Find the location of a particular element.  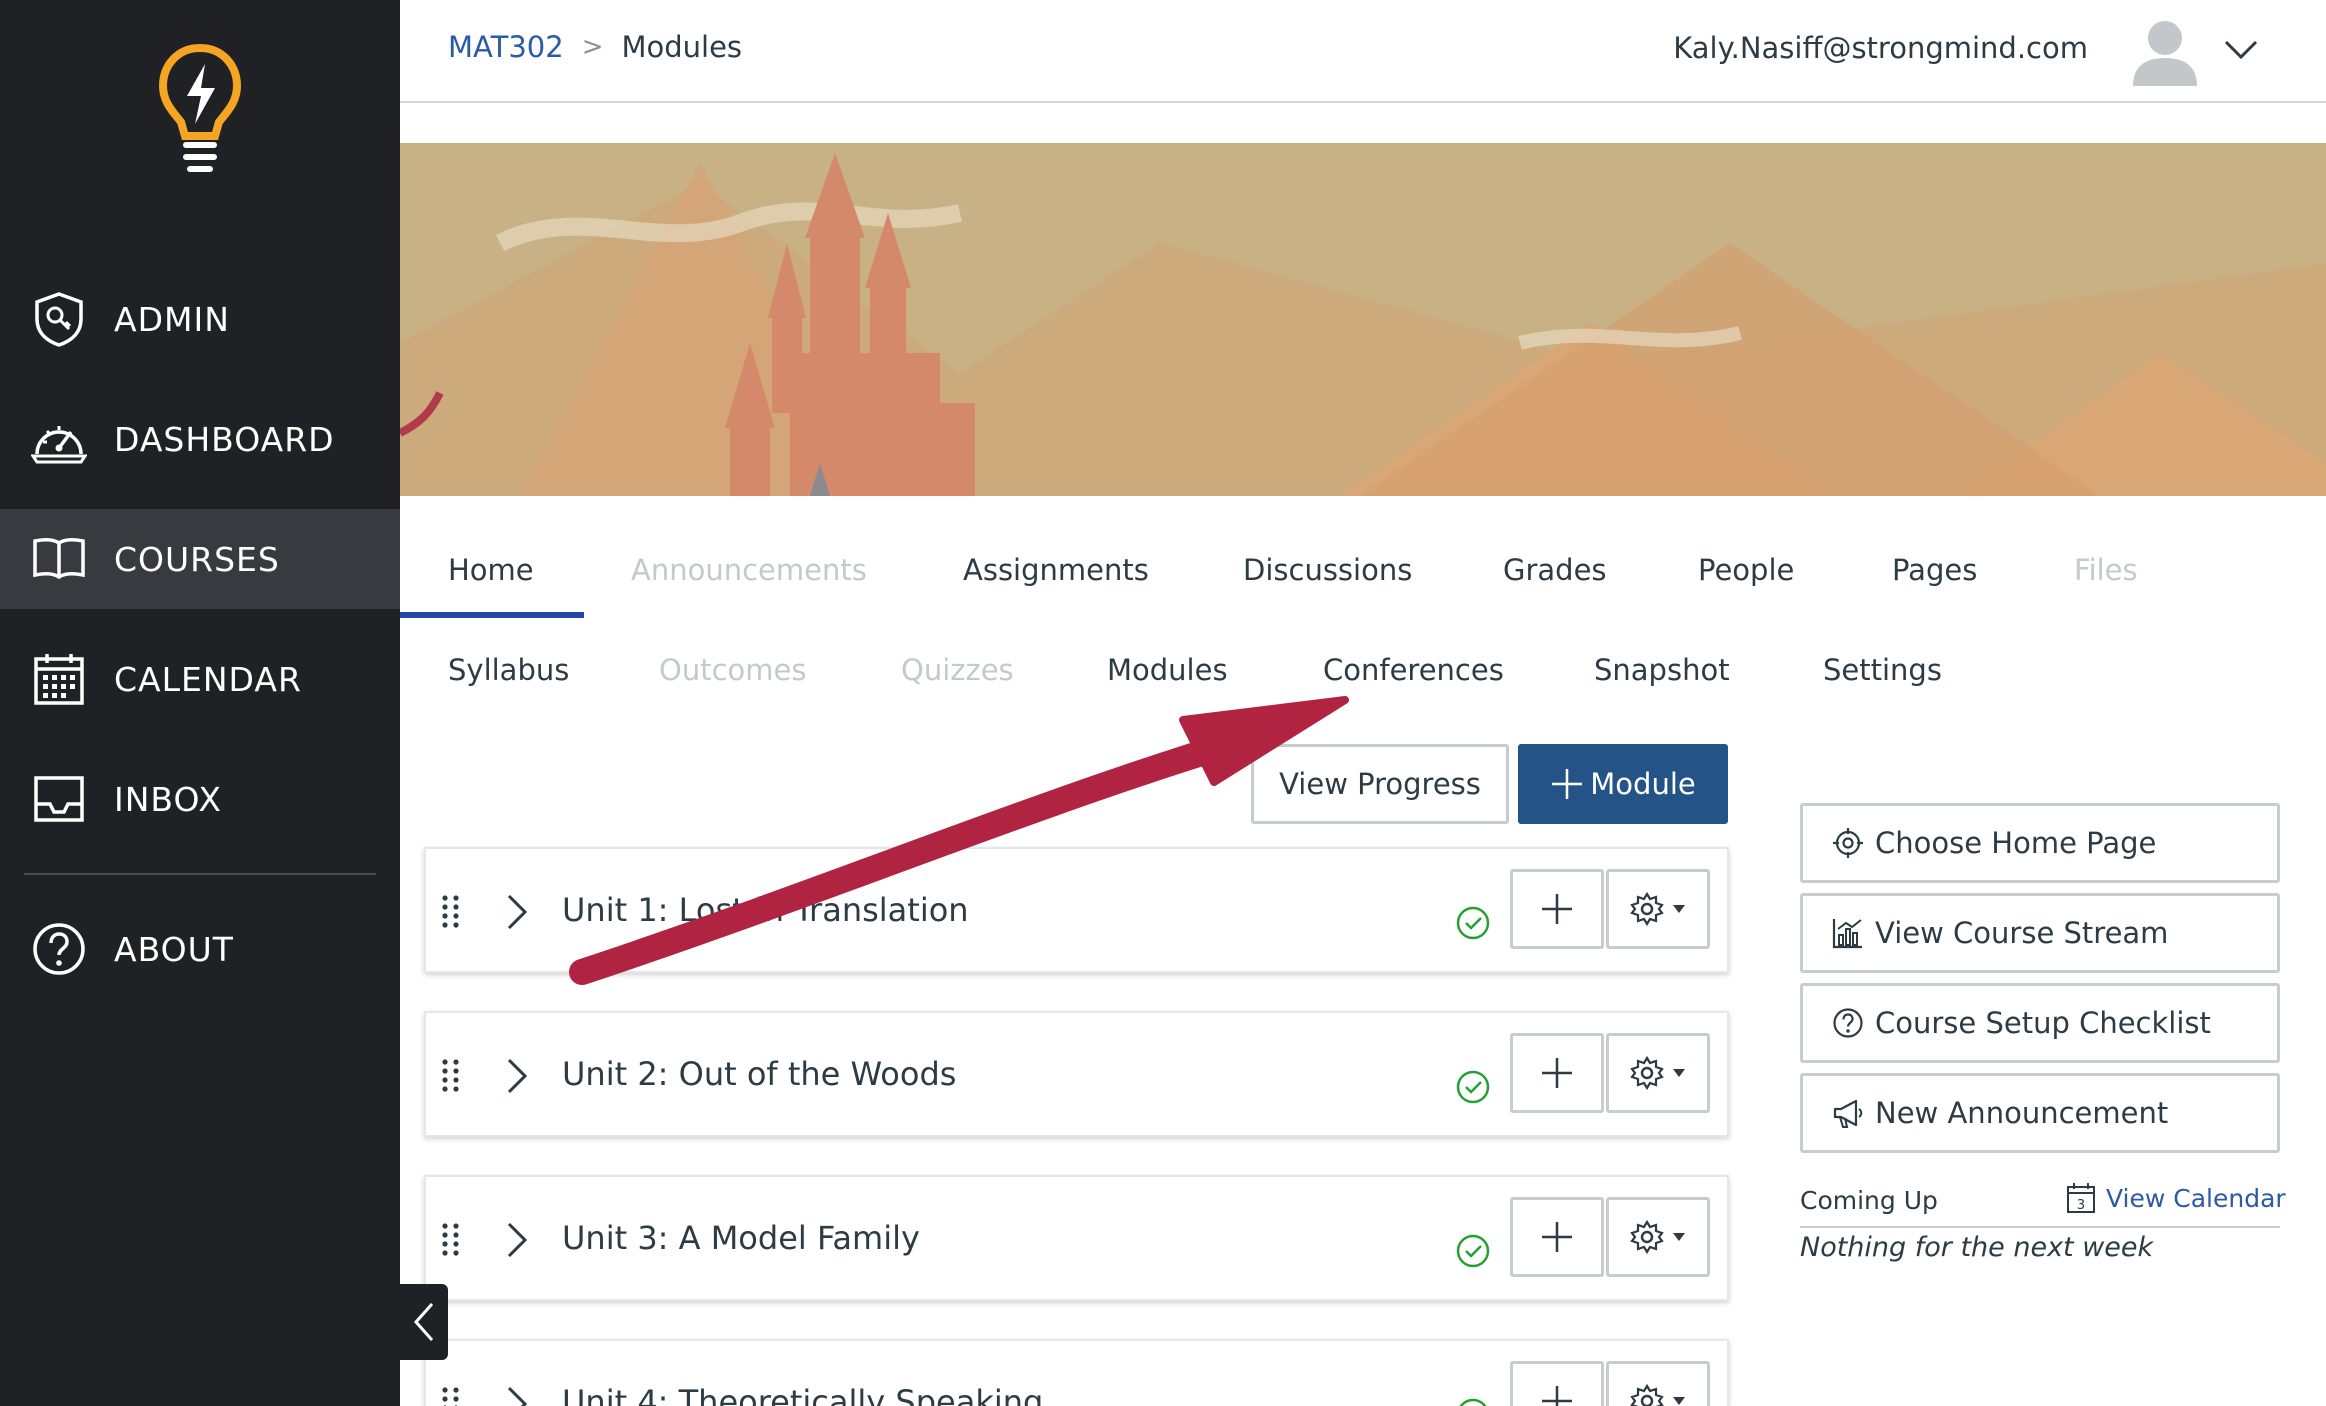

module-item: Unit 1: Lost in Translation is located at coordinates (1076, 910).